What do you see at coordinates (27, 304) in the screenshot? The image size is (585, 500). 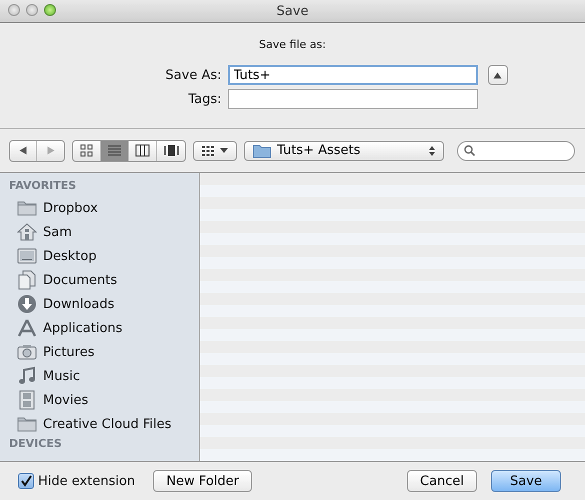 I see `download-icon` at bounding box center [27, 304].